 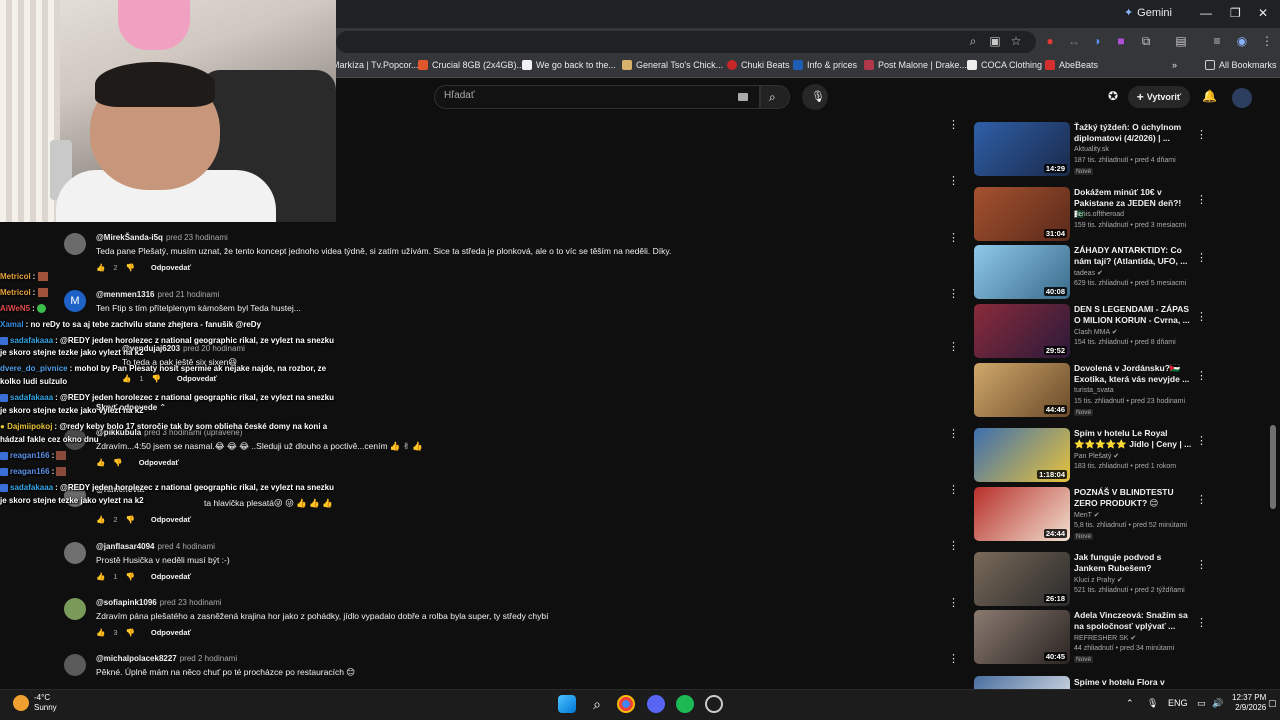 What do you see at coordinates (743, 97) in the screenshot?
I see `keyboard-icon` at bounding box center [743, 97].